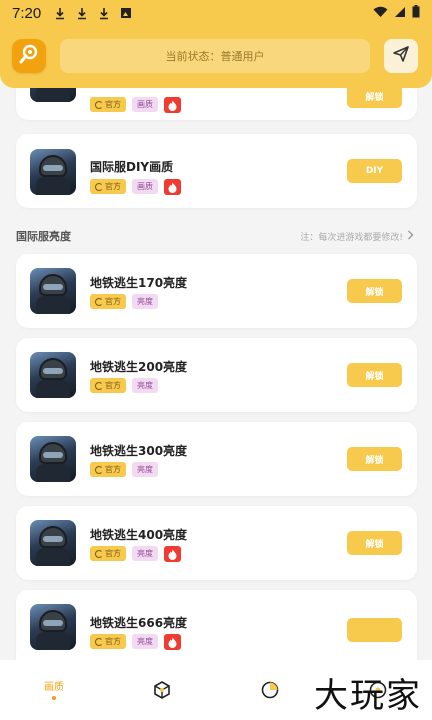 The image size is (432, 720). What do you see at coordinates (357, 236) in the screenshot?
I see `section-note: 注：每次进游戏都要修改!` at bounding box center [357, 236].